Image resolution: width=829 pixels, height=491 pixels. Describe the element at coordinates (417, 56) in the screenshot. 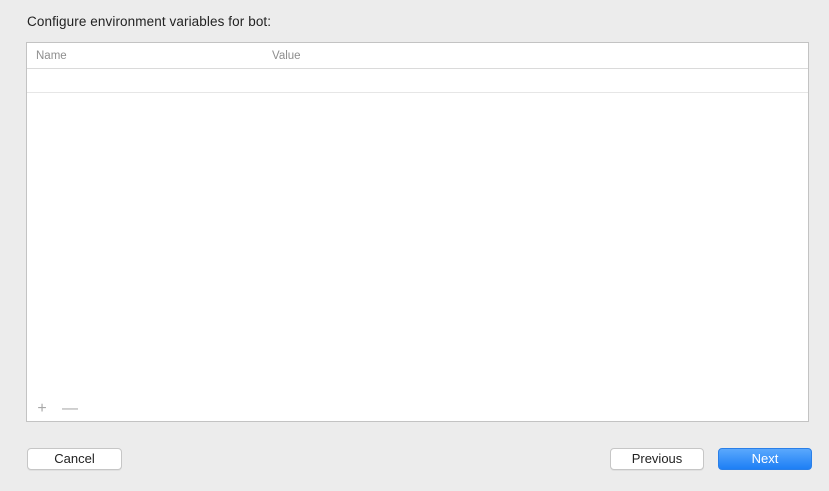

I see `table-header: Name Value` at that location.